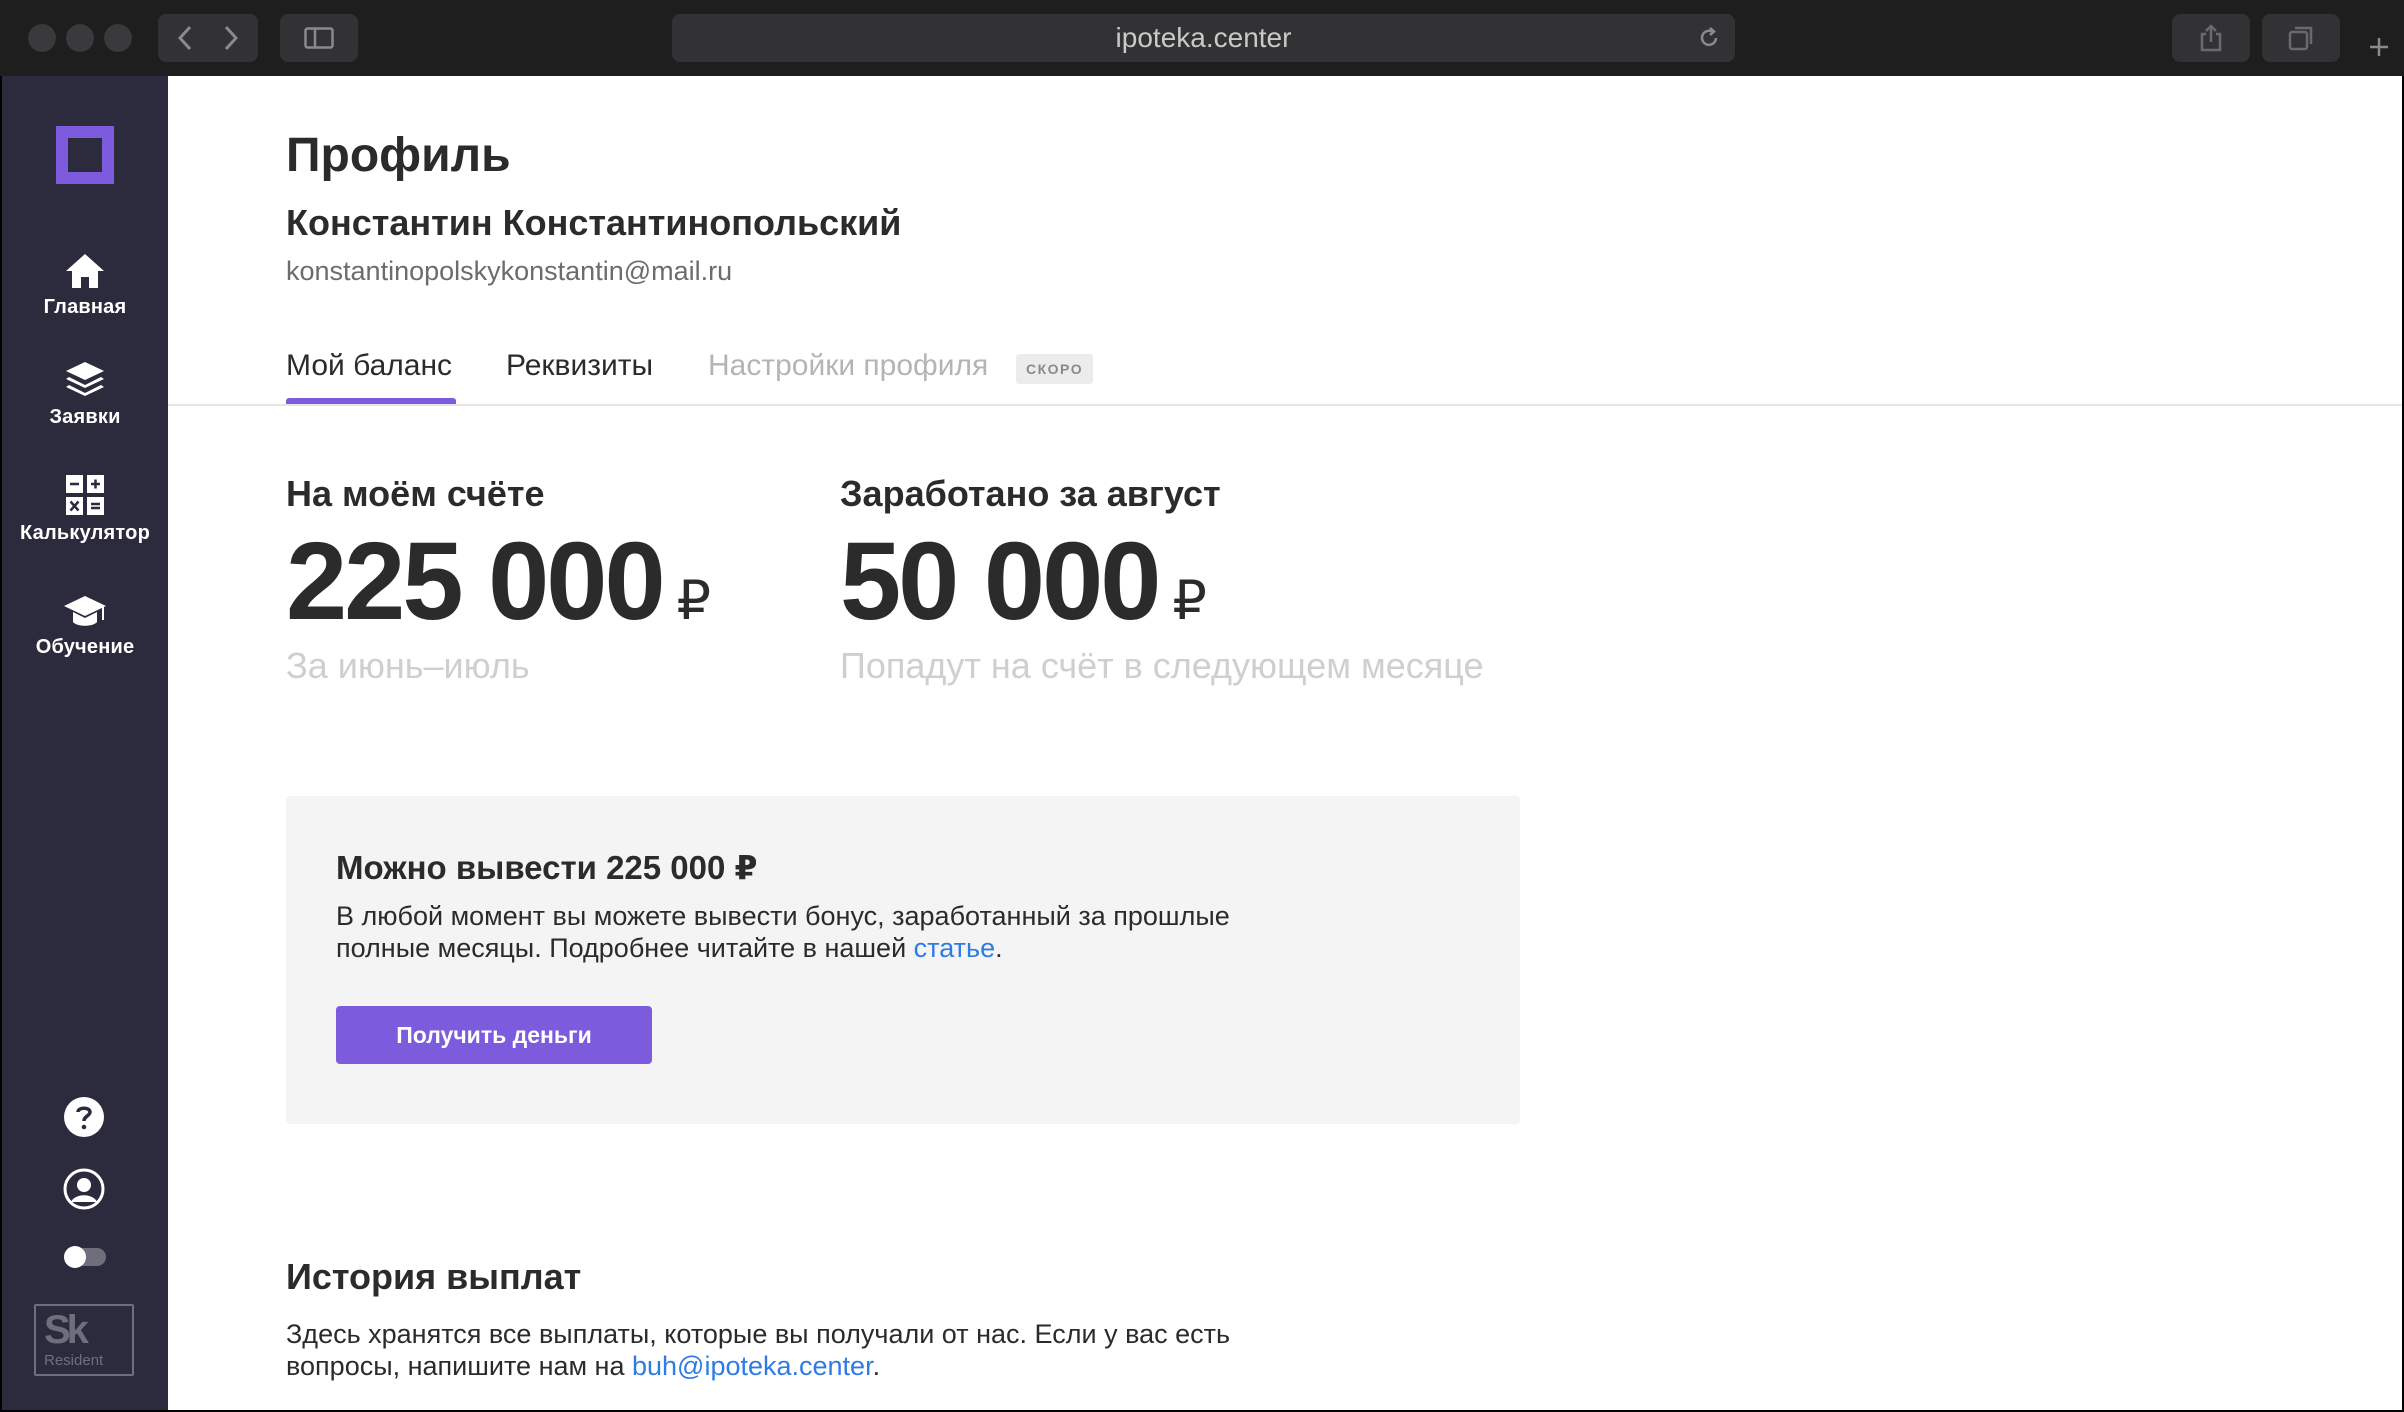 The width and height of the screenshot is (2404, 1412). What do you see at coordinates (85, 647) in the screenshot?
I see `sidebar-item-label: Обучение` at bounding box center [85, 647].